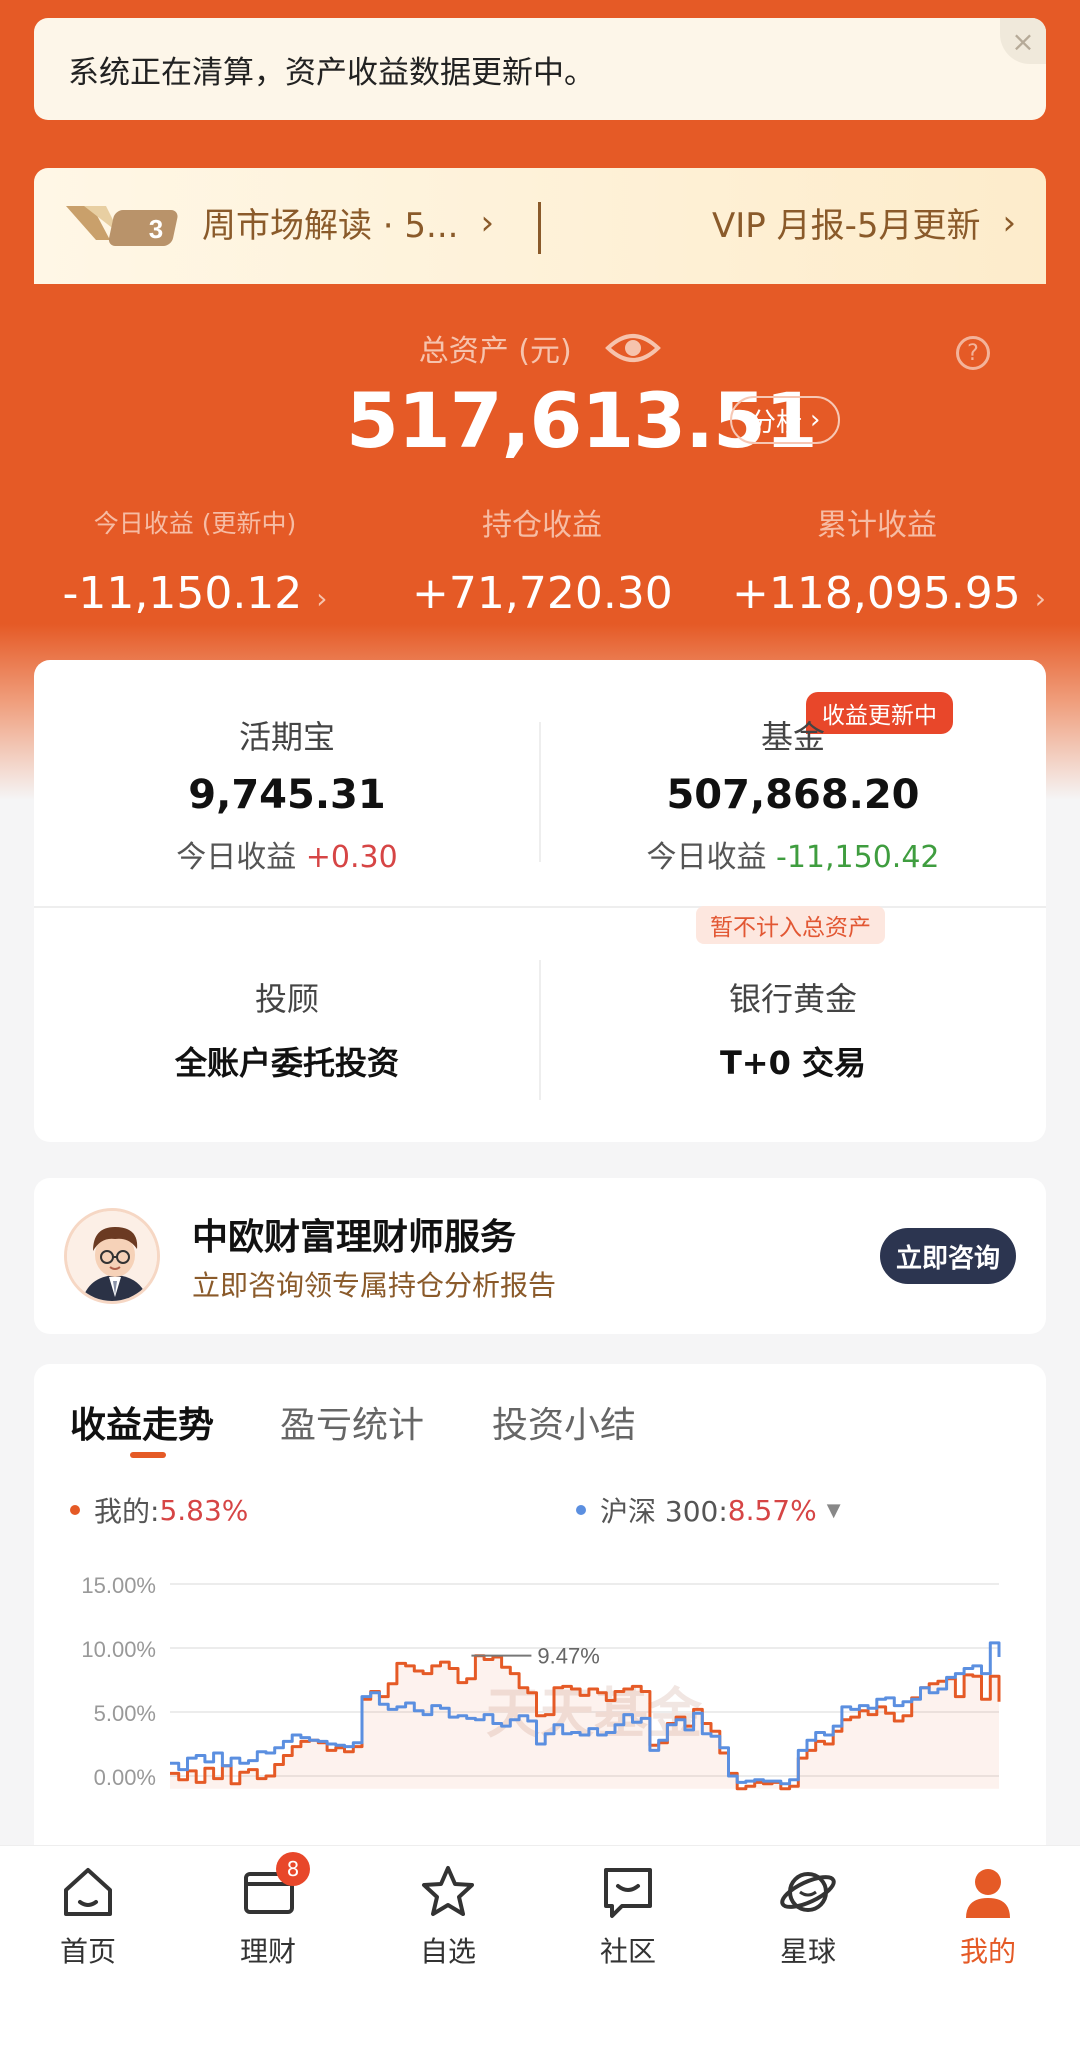  I want to click on huoqibao-amount: 9,745.31, so click(287, 795).